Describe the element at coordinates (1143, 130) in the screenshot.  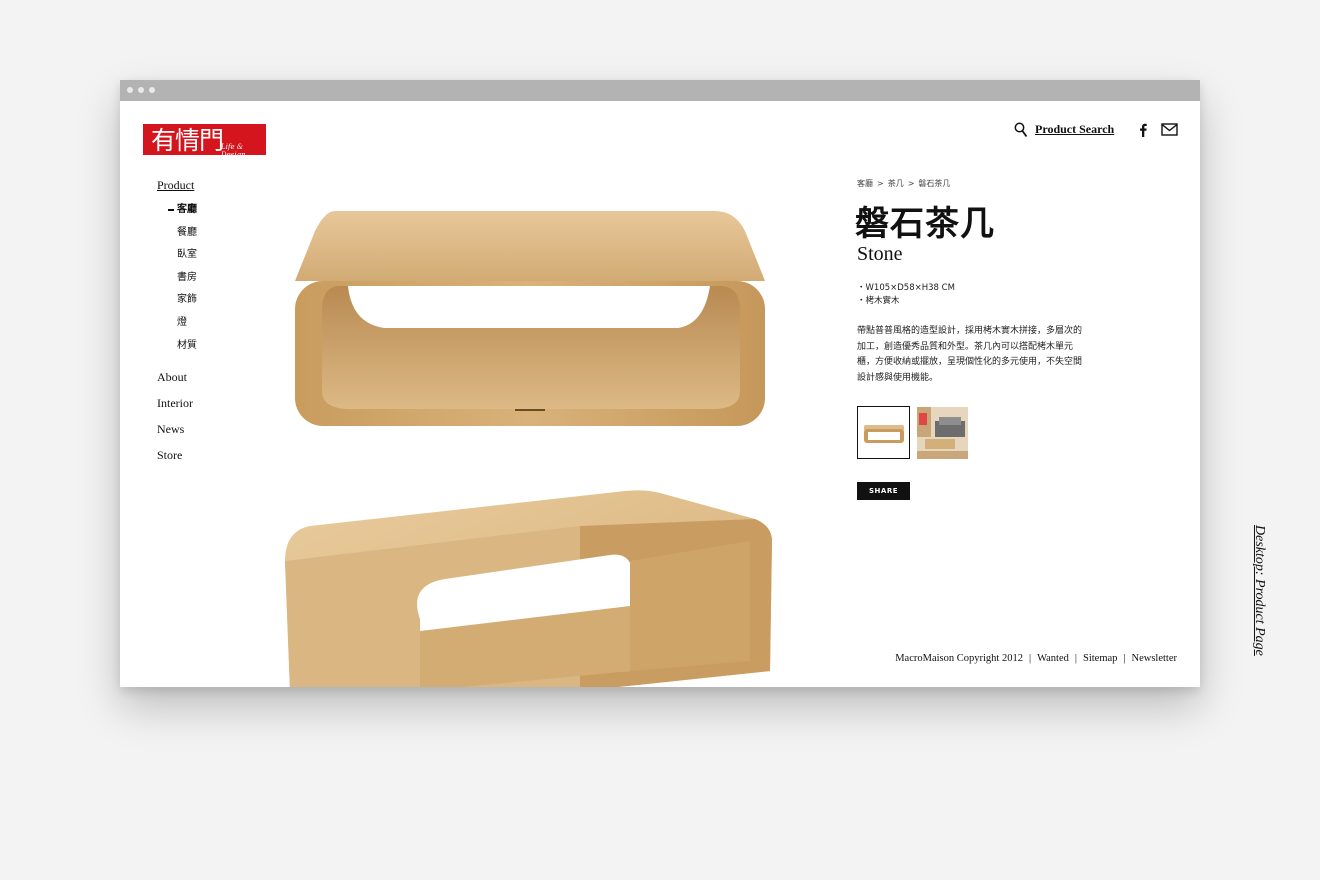
I see `facebook-icon` at that location.